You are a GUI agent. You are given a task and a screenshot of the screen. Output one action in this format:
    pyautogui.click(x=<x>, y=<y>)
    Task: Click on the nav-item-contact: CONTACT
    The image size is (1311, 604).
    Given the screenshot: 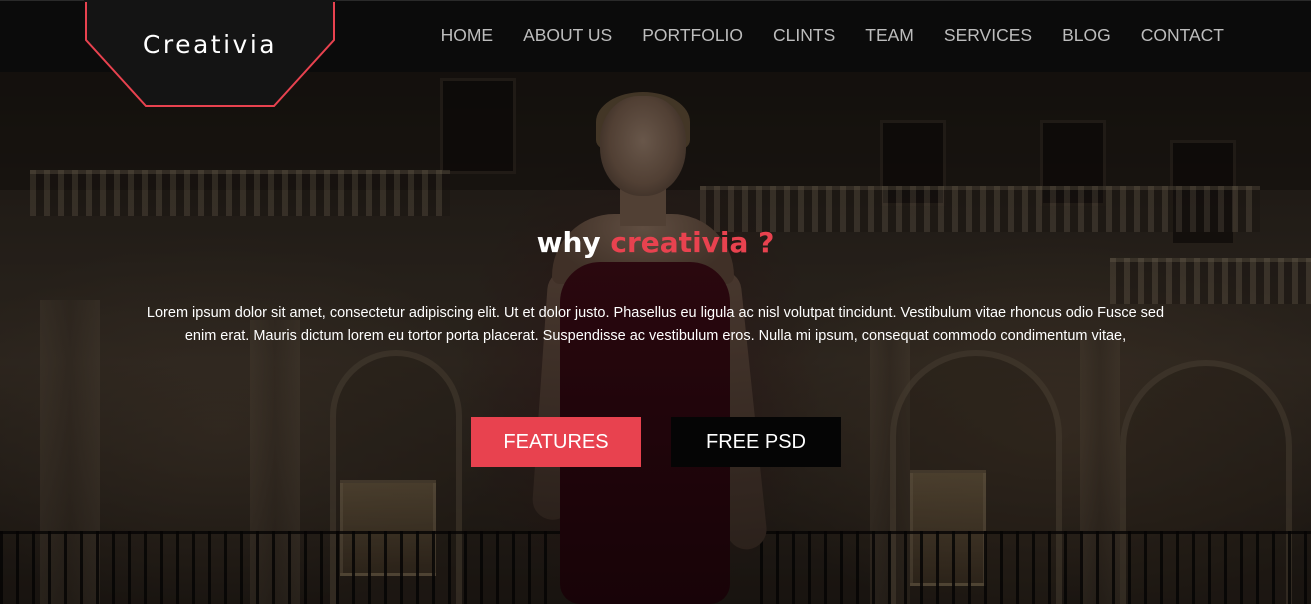 What is the action you would take?
    pyautogui.click(x=1182, y=35)
    